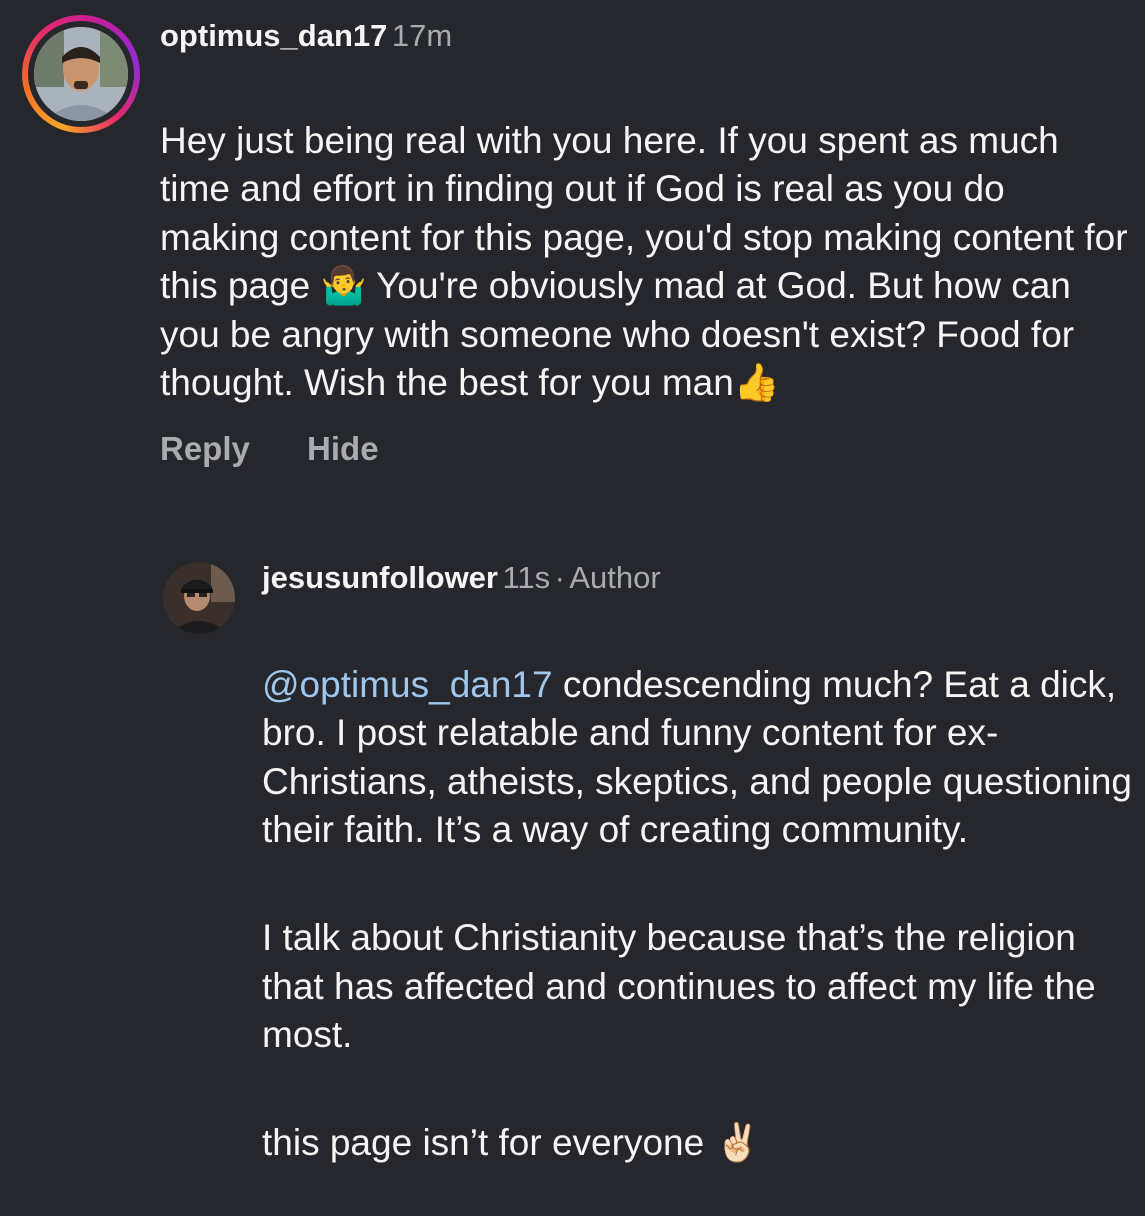 The height and width of the screenshot is (1216, 1145). Describe the element at coordinates (380, 577) in the screenshot. I see `username: jesusunfollower` at that location.